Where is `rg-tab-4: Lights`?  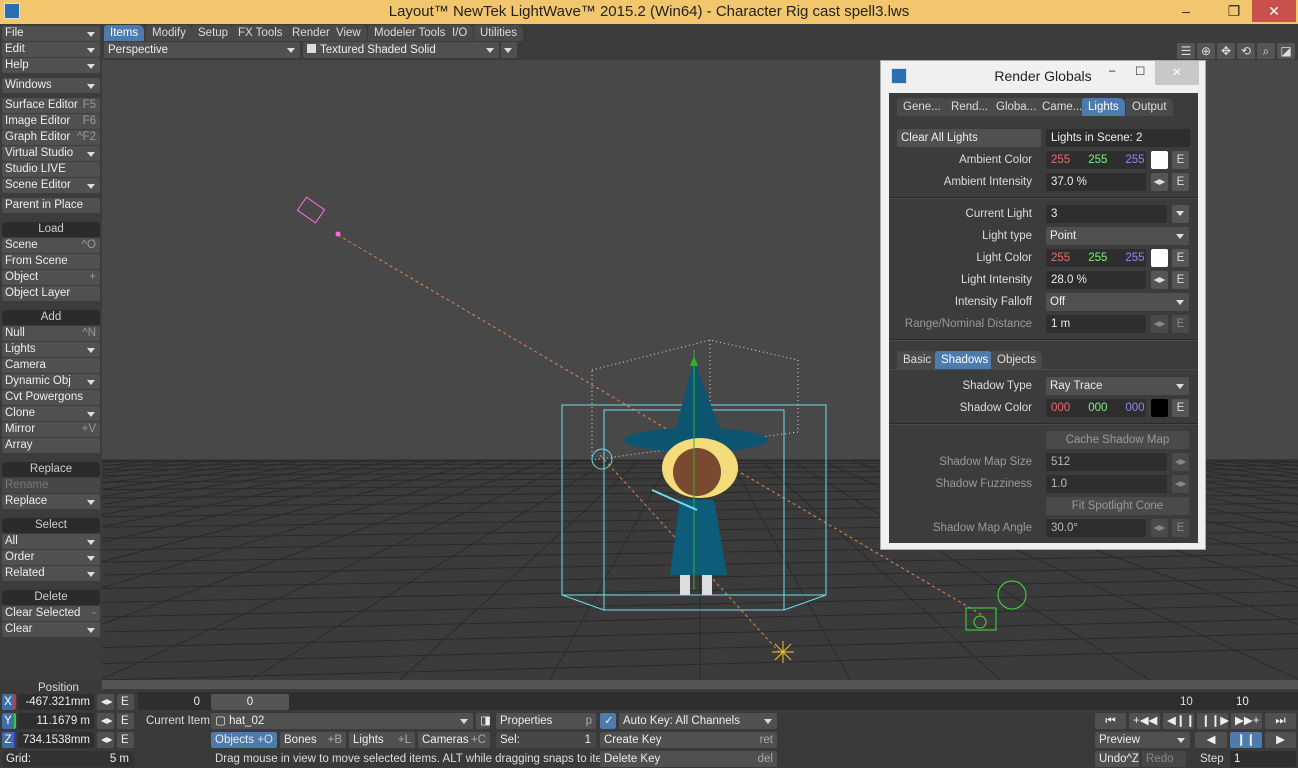 rg-tab-4: Lights is located at coordinates (1103, 107).